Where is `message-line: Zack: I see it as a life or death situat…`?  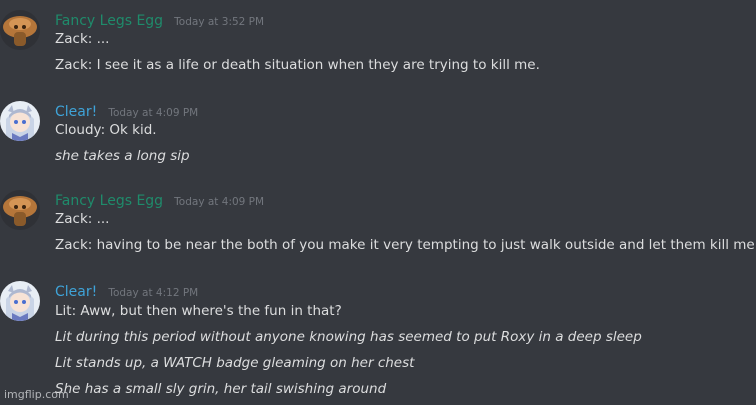 message-line: Zack: I see it as a life or death situat… is located at coordinates (297, 65).